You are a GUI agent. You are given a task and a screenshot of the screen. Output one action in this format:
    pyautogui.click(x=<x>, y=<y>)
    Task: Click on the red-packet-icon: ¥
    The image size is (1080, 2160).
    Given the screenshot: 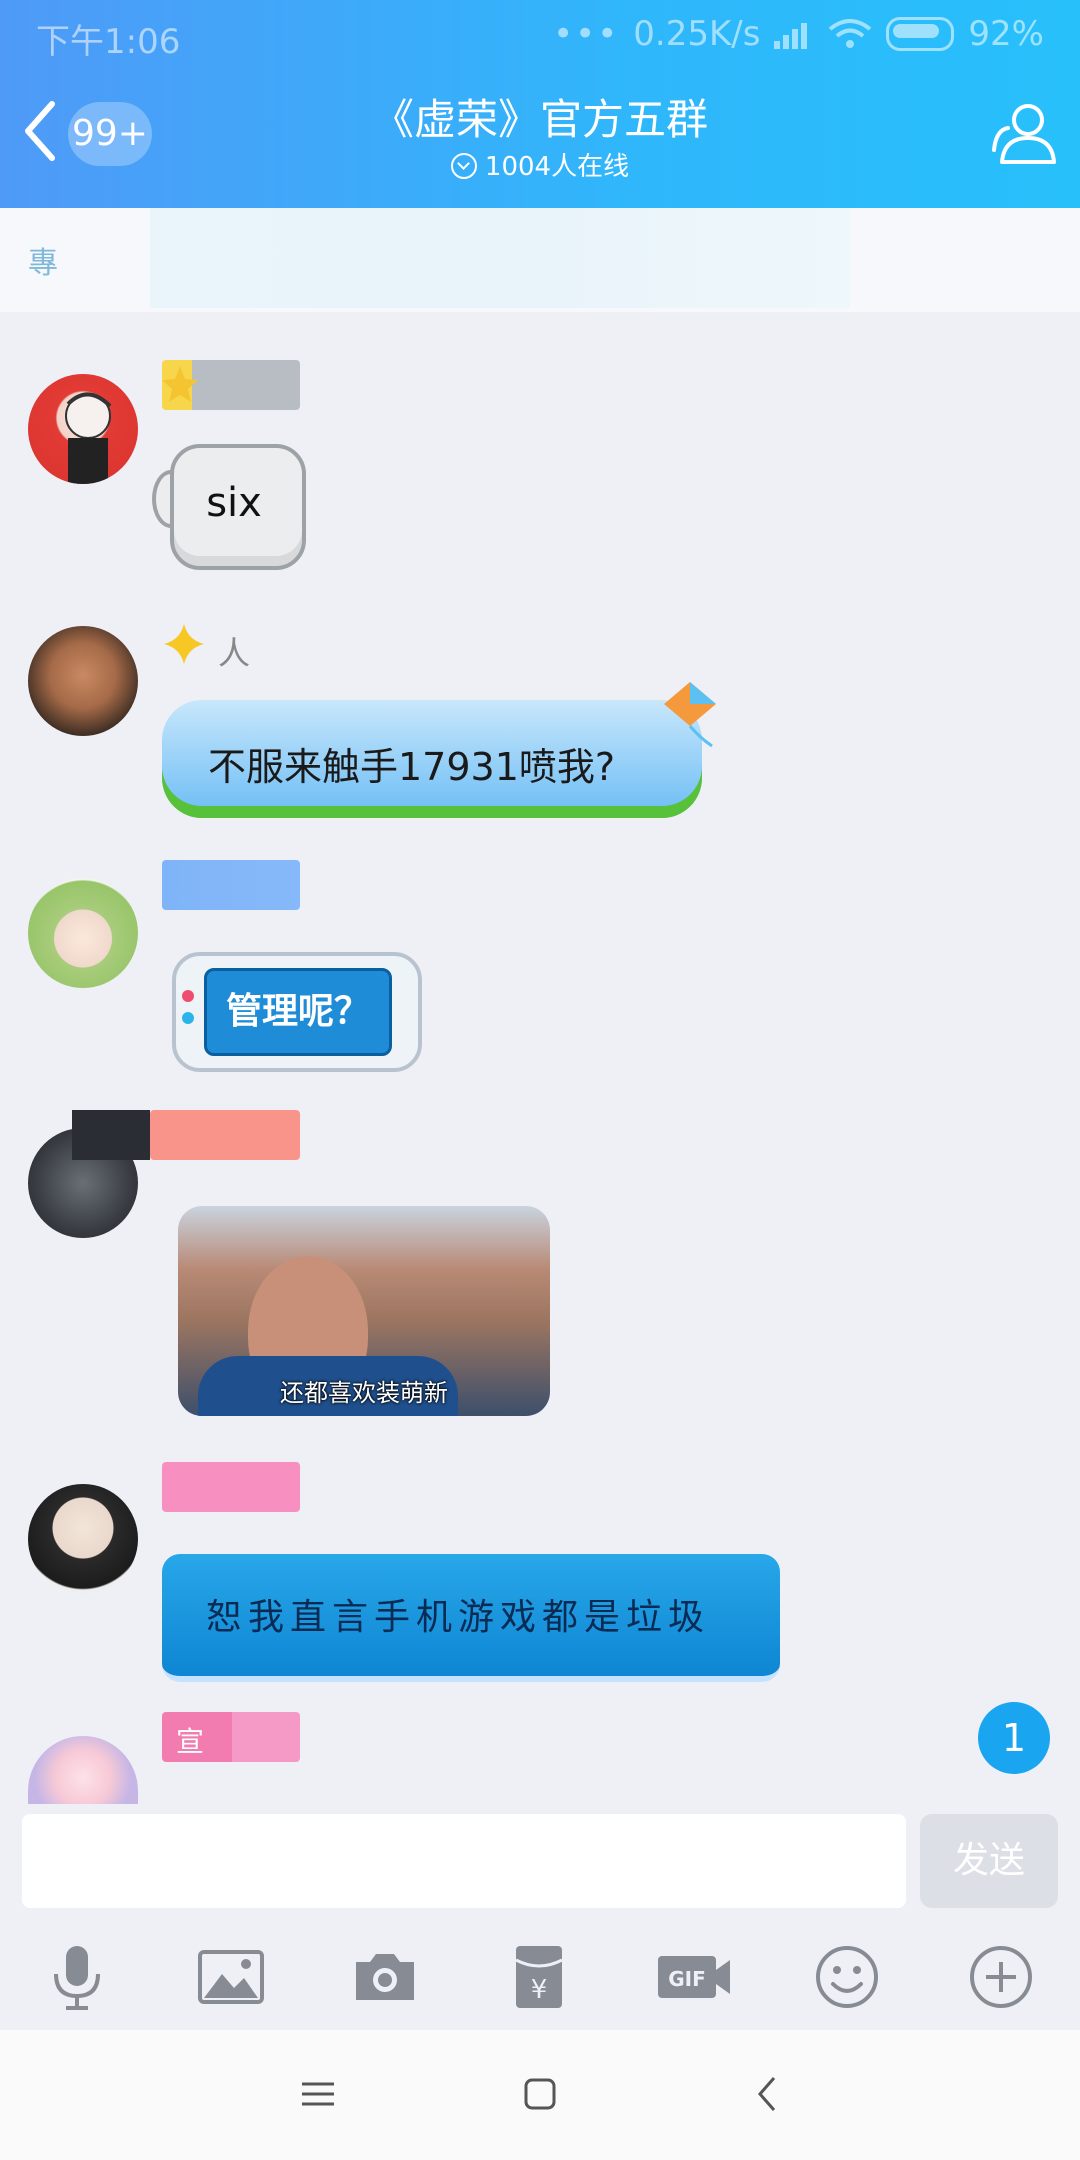 What is the action you would take?
    pyautogui.click(x=539, y=1977)
    